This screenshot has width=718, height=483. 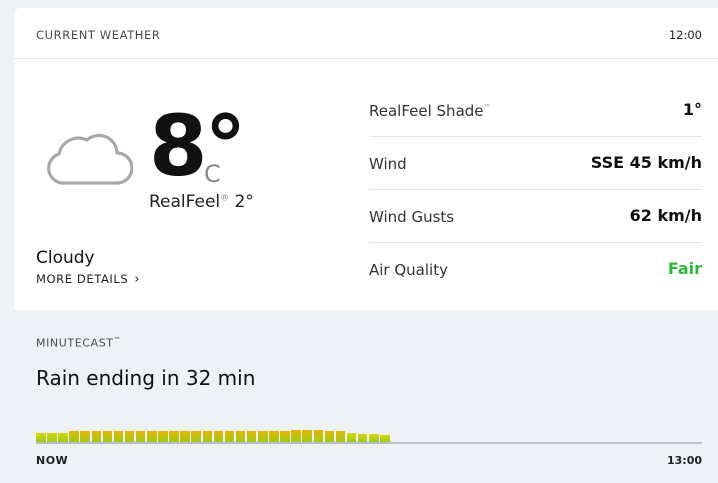 I want to click on minutecast-title: MINUTECAST™, so click(x=79, y=343).